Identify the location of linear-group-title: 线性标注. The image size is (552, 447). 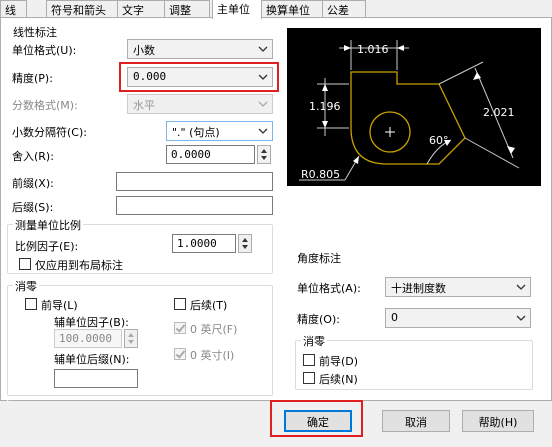
(35, 32).